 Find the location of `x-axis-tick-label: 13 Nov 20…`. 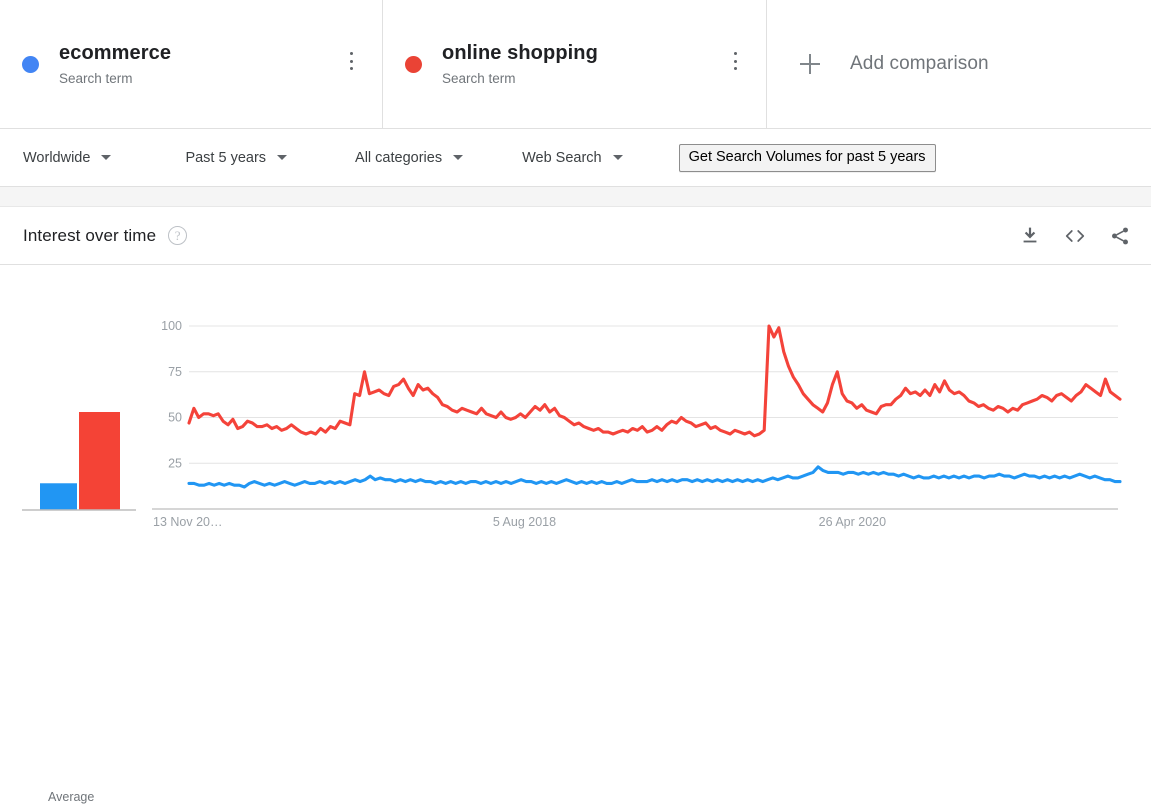

x-axis-tick-label: 13 Nov 20… is located at coordinates (187, 522).